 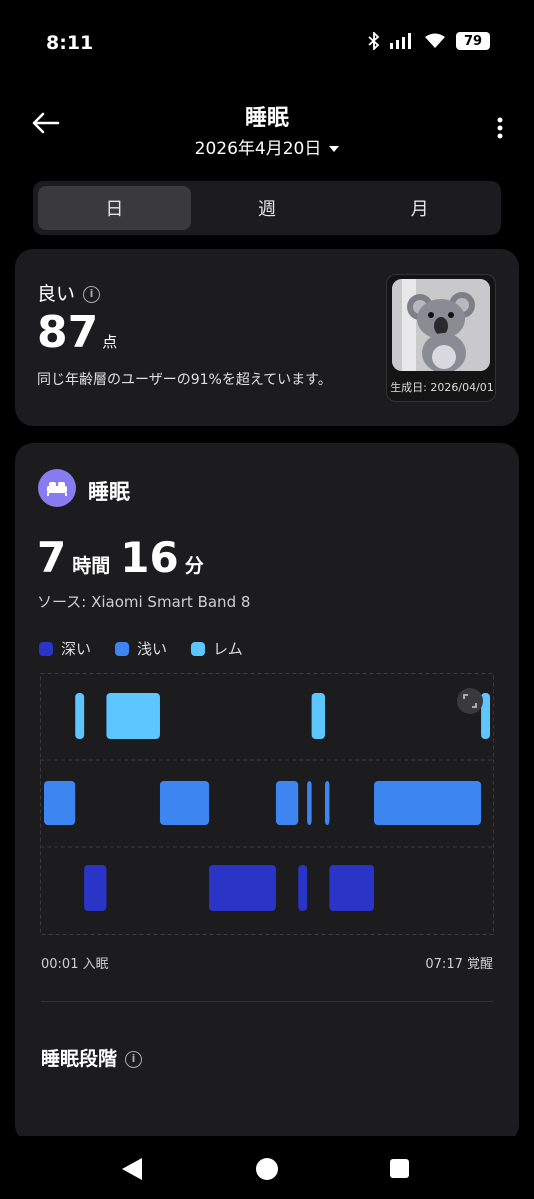 What do you see at coordinates (56, 294) in the screenshot?
I see `rating-label: 良い` at bounding box center [56, 294].